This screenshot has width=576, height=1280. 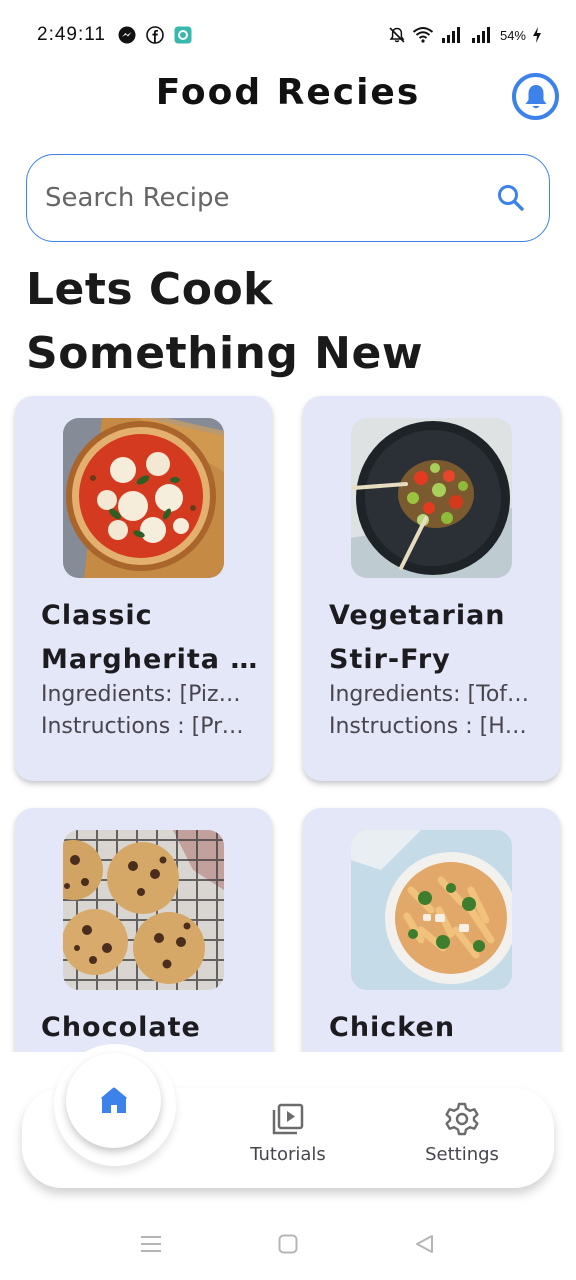 I want to click on home-square-icon, so click(x=288, y=1244).